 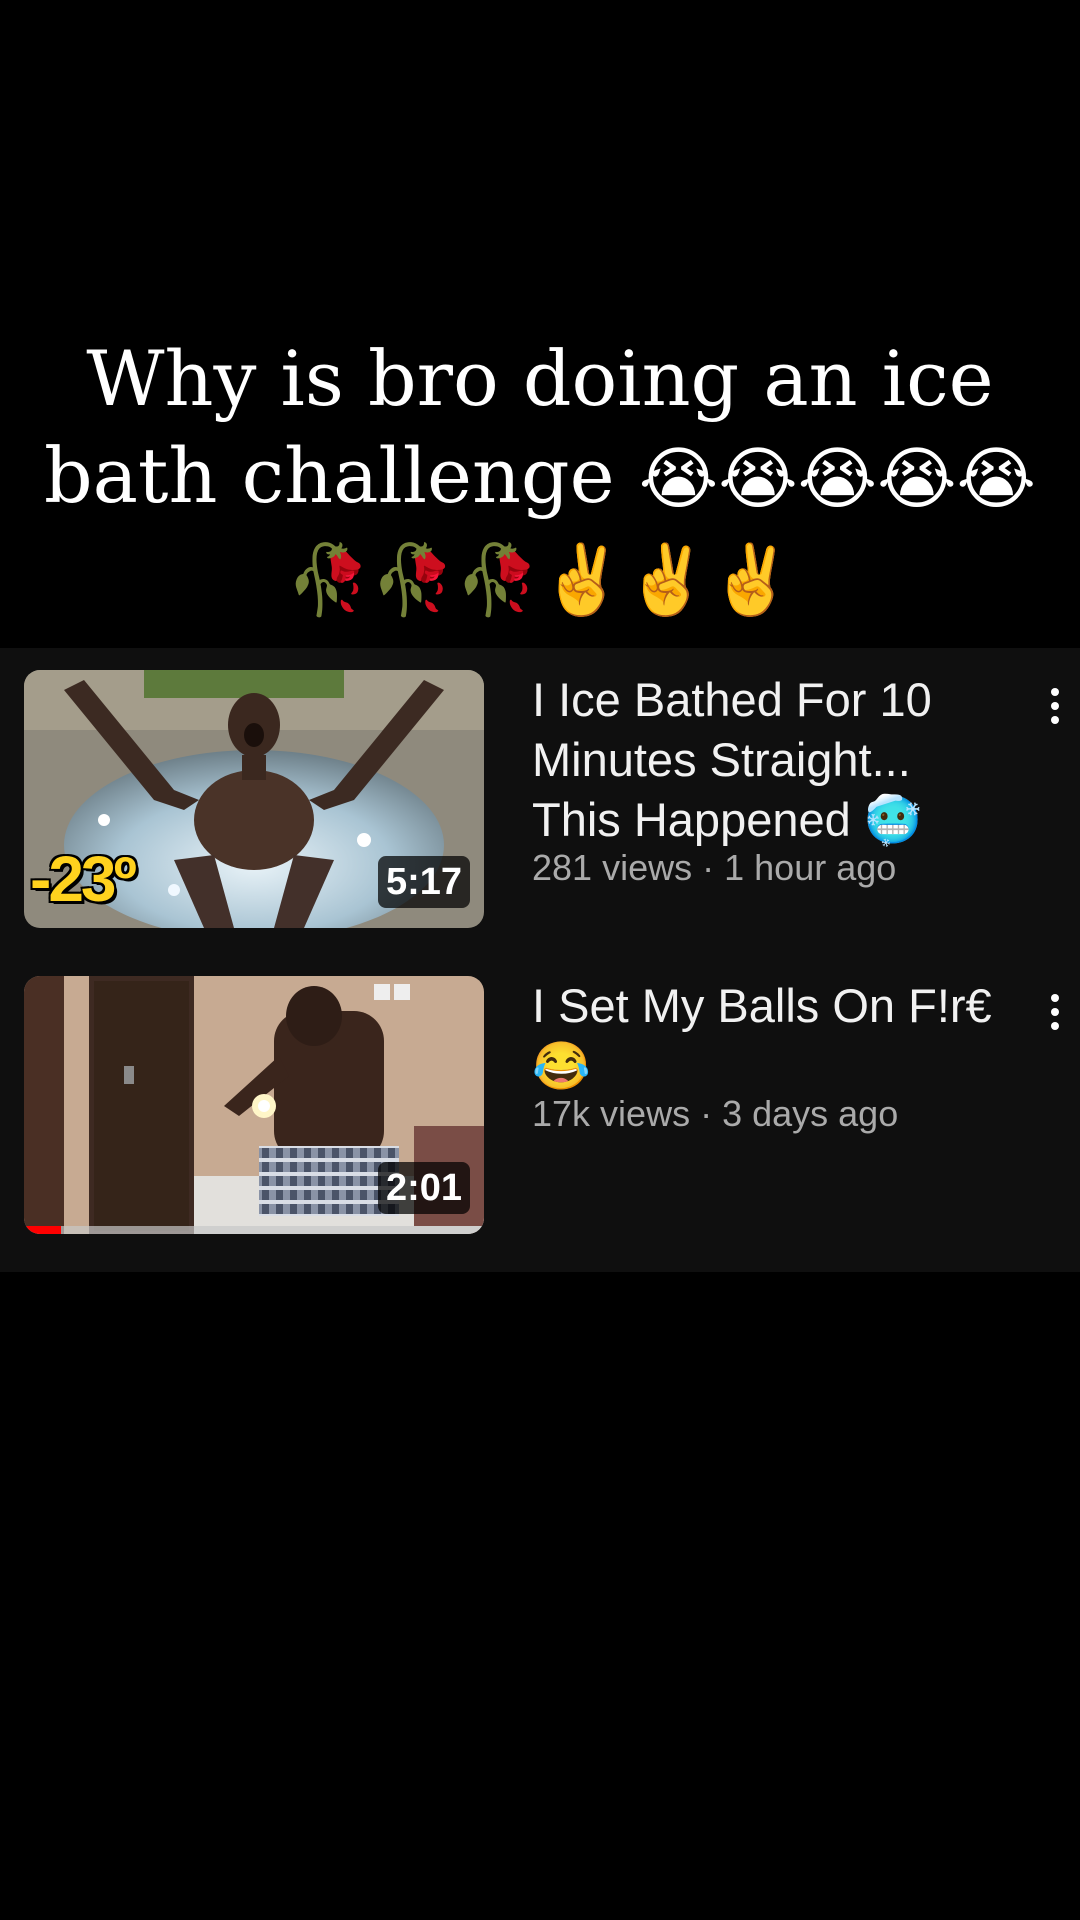 I want to click on video-stats: 281 views · 1 hour ago, so click(x=767, y=868).